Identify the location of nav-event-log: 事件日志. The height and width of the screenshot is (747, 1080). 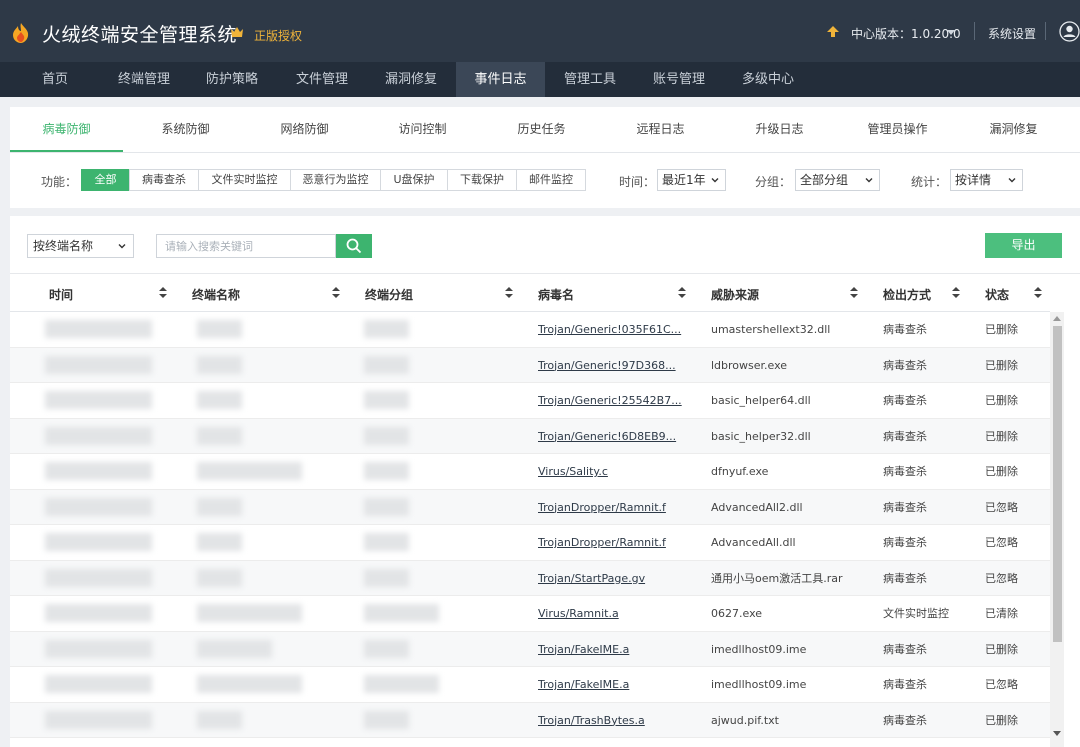
(500, 79).